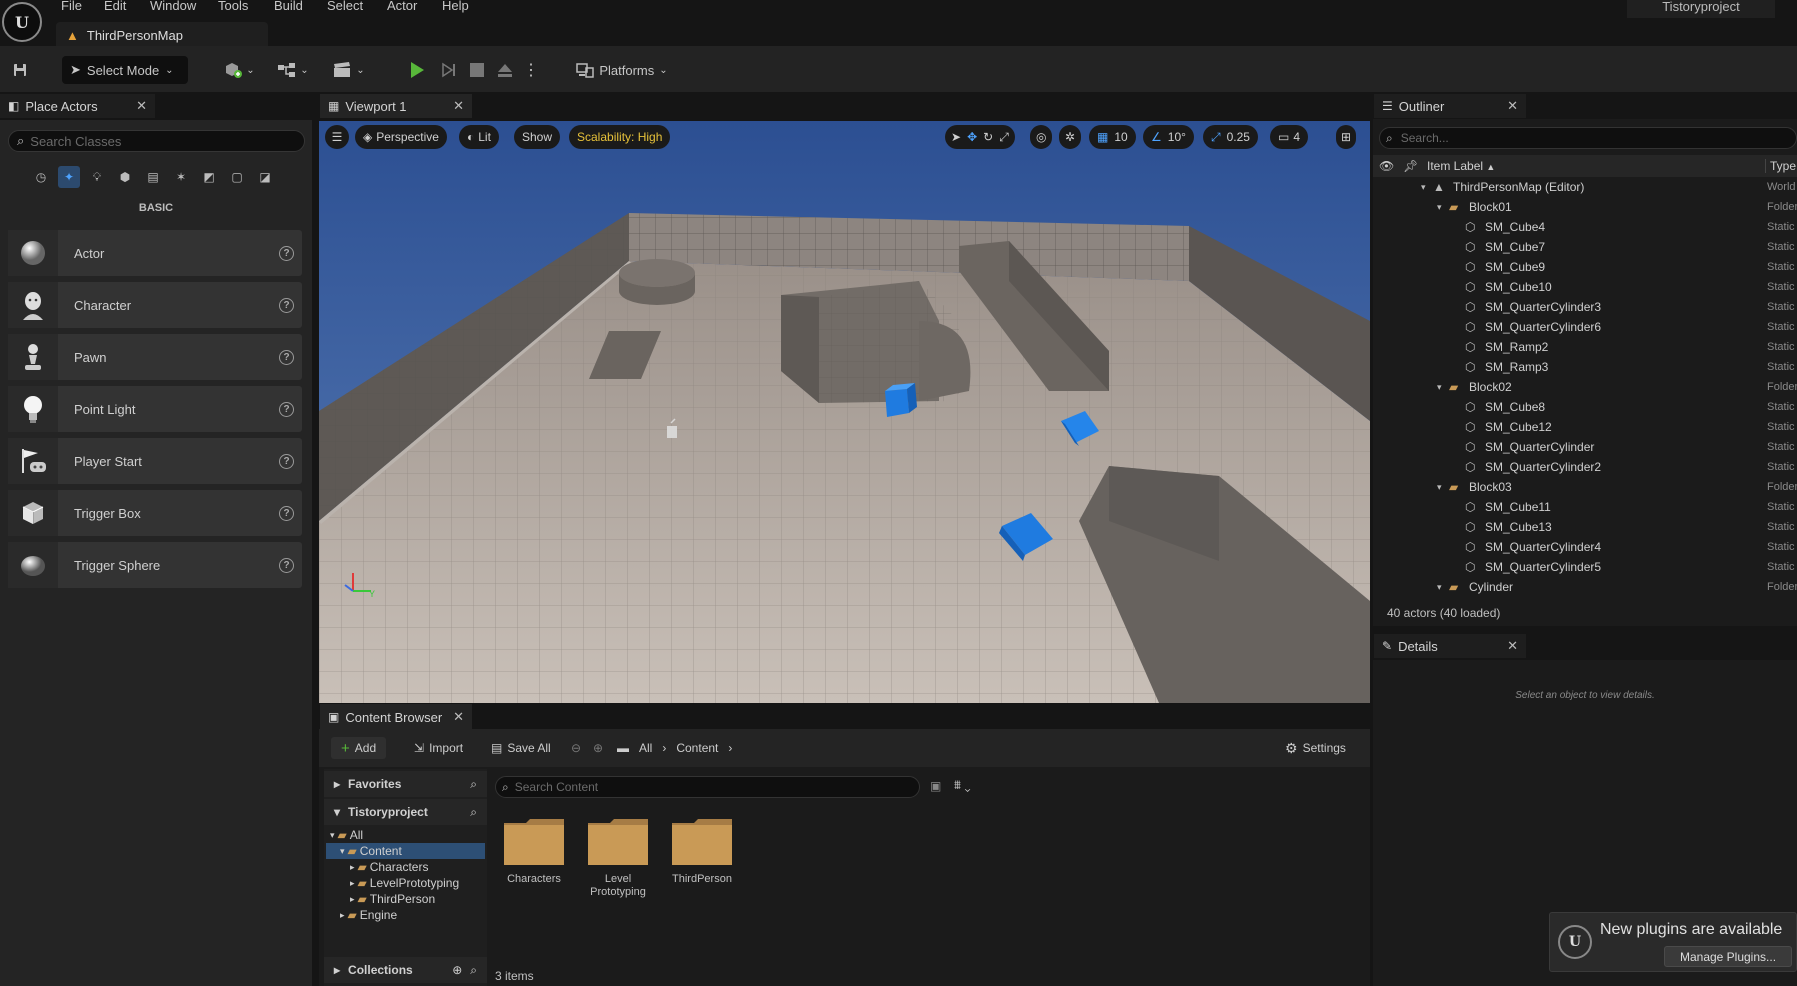  I want to click on outliner-row: ▾ ▰ Block01 Folder, so click(1585, 207).